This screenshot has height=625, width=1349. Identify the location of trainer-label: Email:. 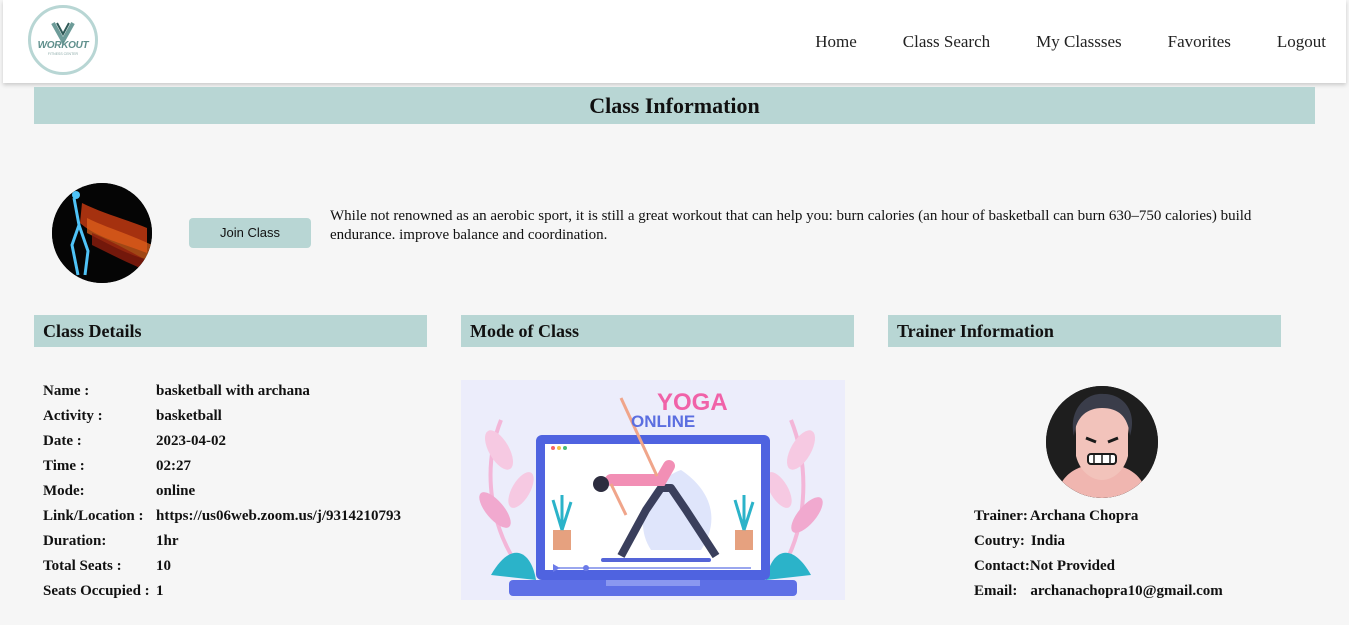
(996, 591).